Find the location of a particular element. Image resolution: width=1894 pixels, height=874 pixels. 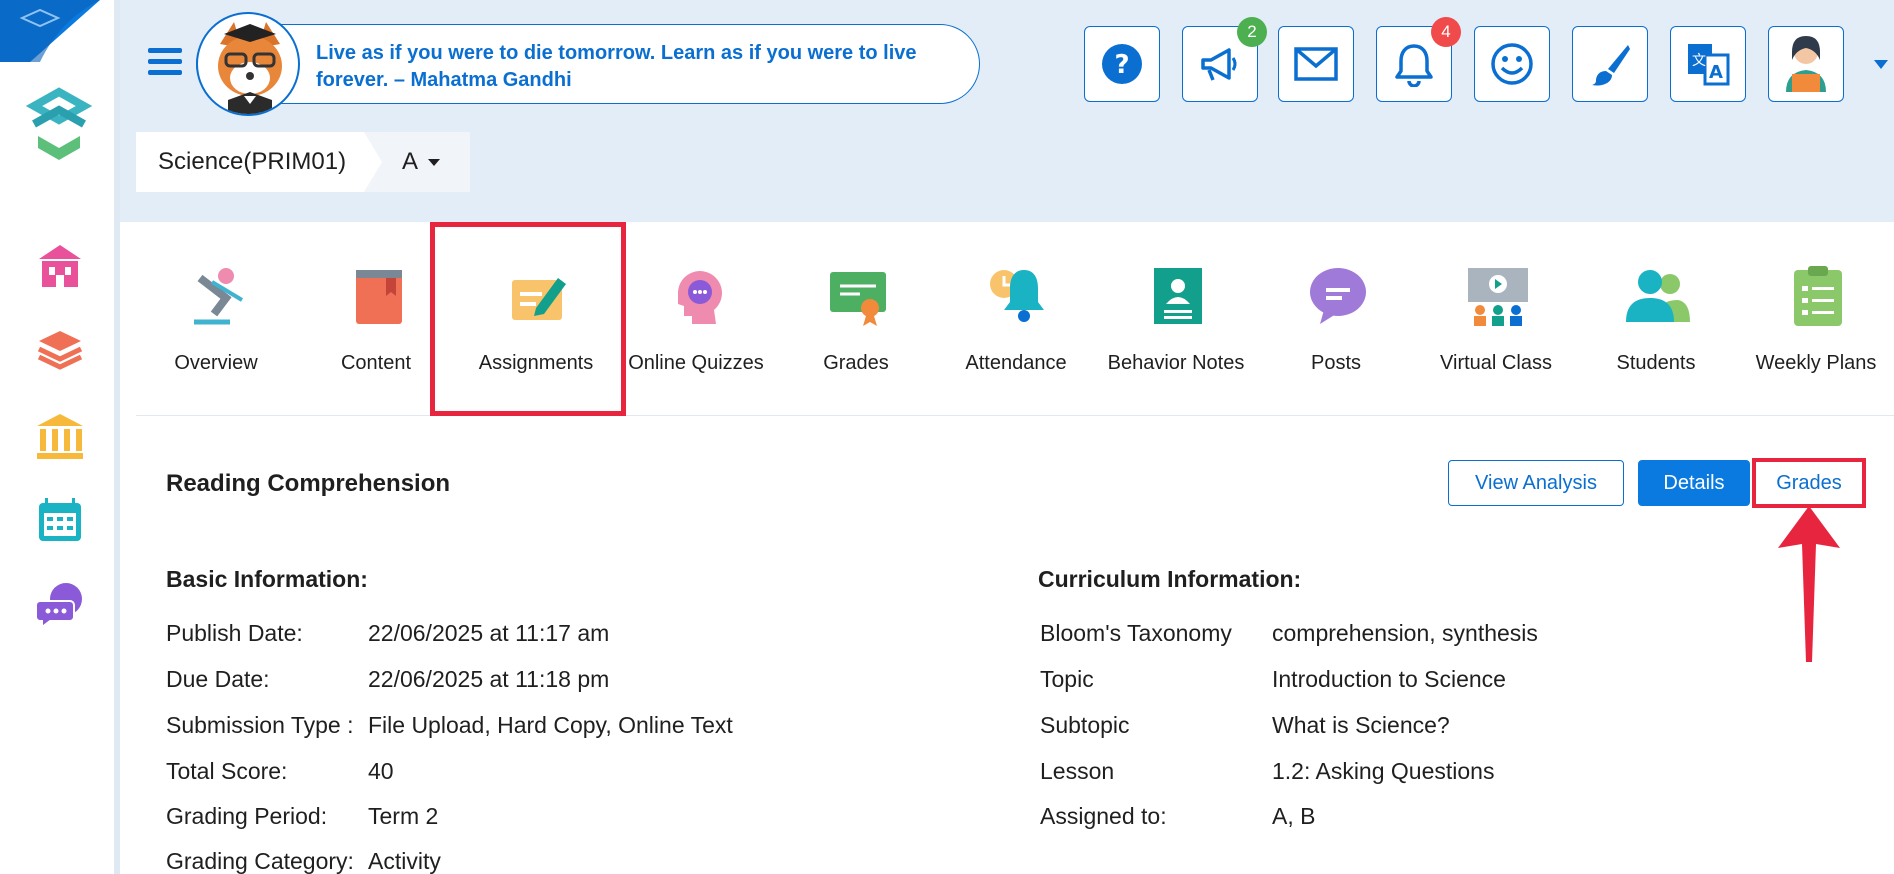

total-score-label: Total Score: is located at coordinates (227, 771).